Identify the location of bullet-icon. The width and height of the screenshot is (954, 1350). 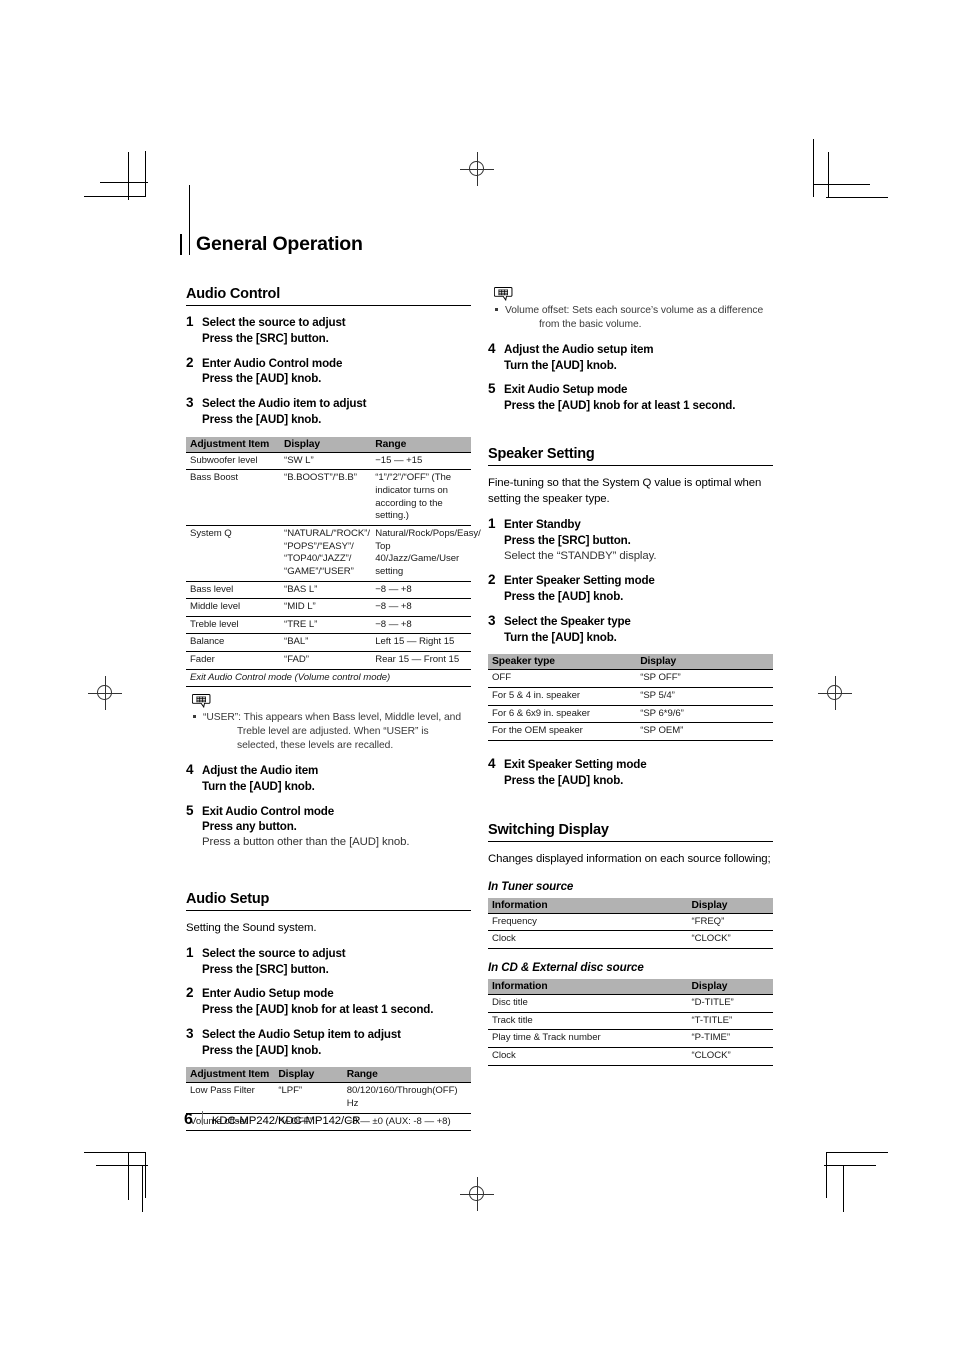
(194, 717).